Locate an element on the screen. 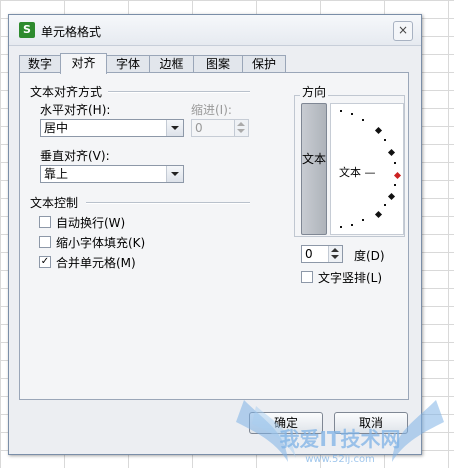 The width and height of the screenshot is (454, 468). vertical-text-button: 文本 is located at coordinates (314, 169).